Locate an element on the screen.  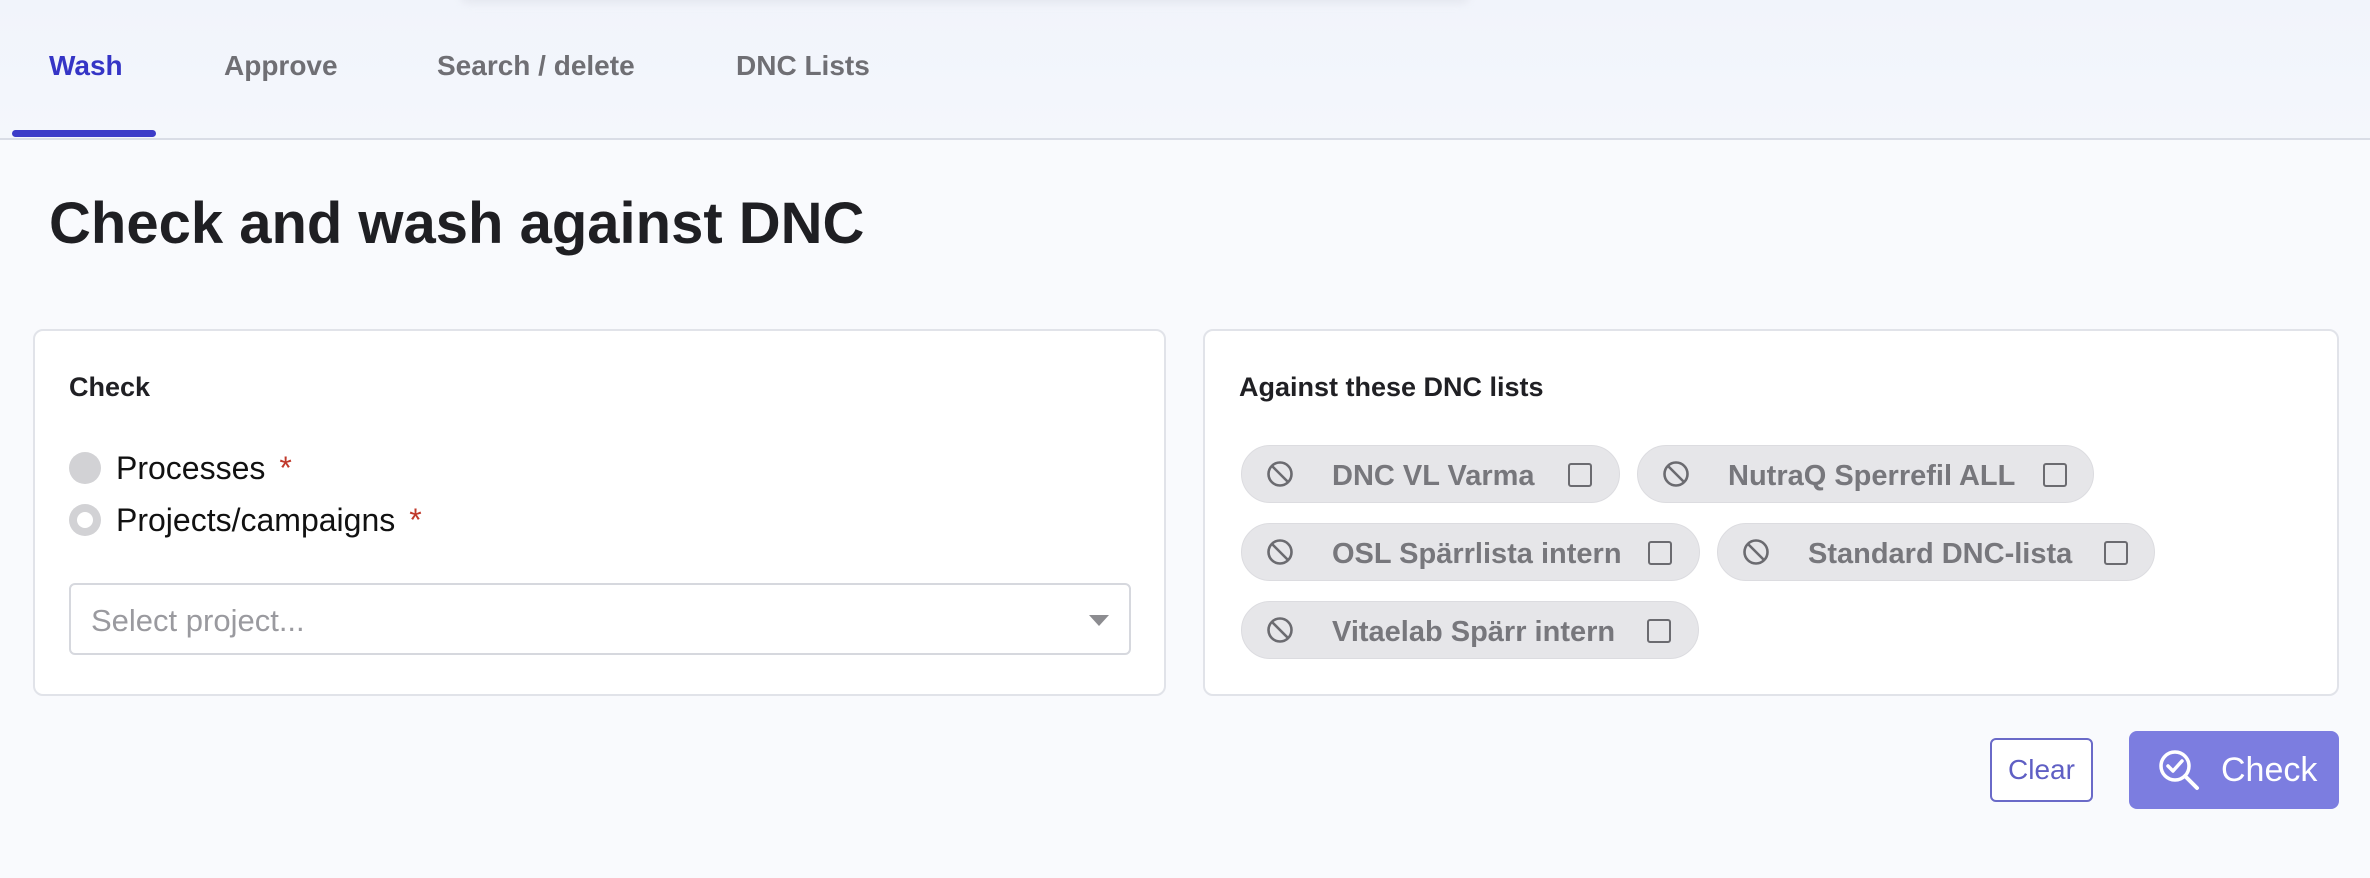
chevron-down-icon is located at coordinates (1099, 620).